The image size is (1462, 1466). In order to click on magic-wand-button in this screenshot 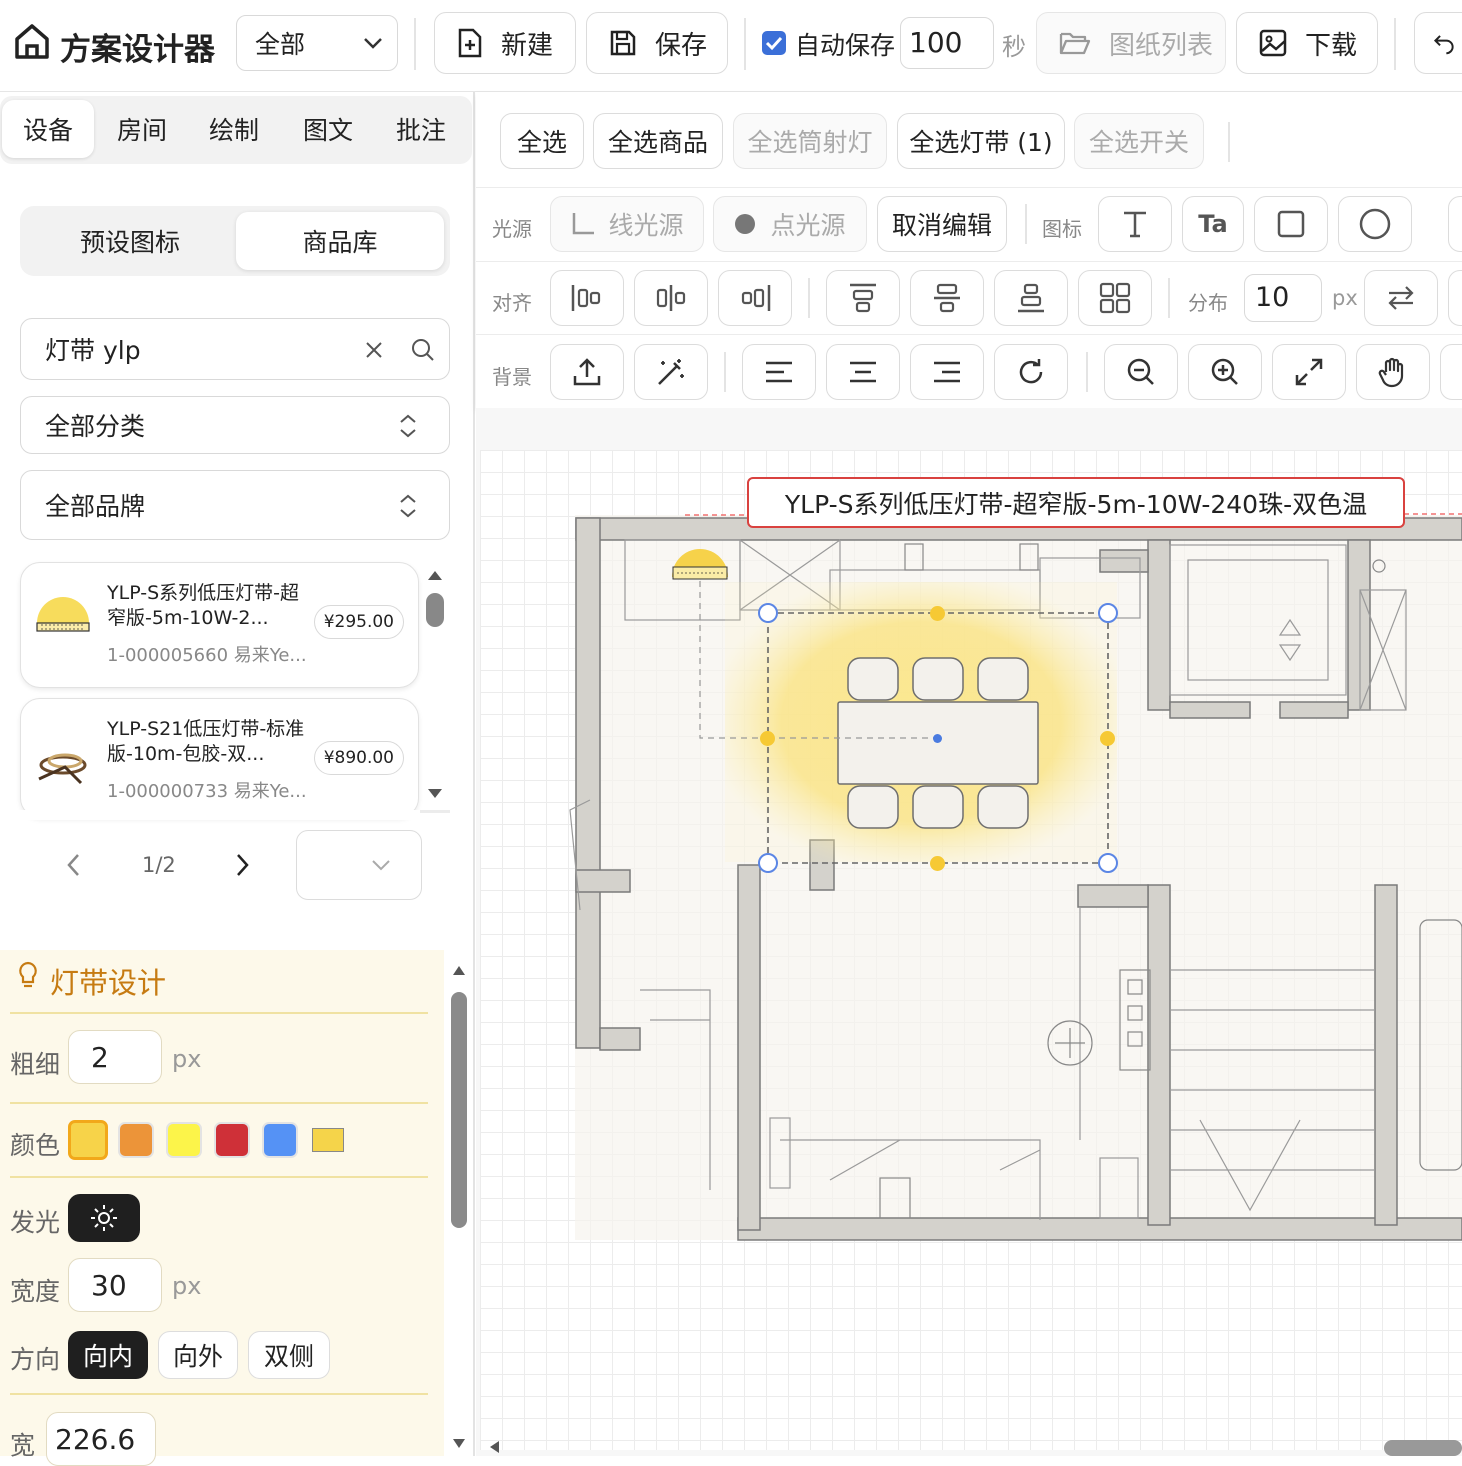, I will do `click(671, 372)`.